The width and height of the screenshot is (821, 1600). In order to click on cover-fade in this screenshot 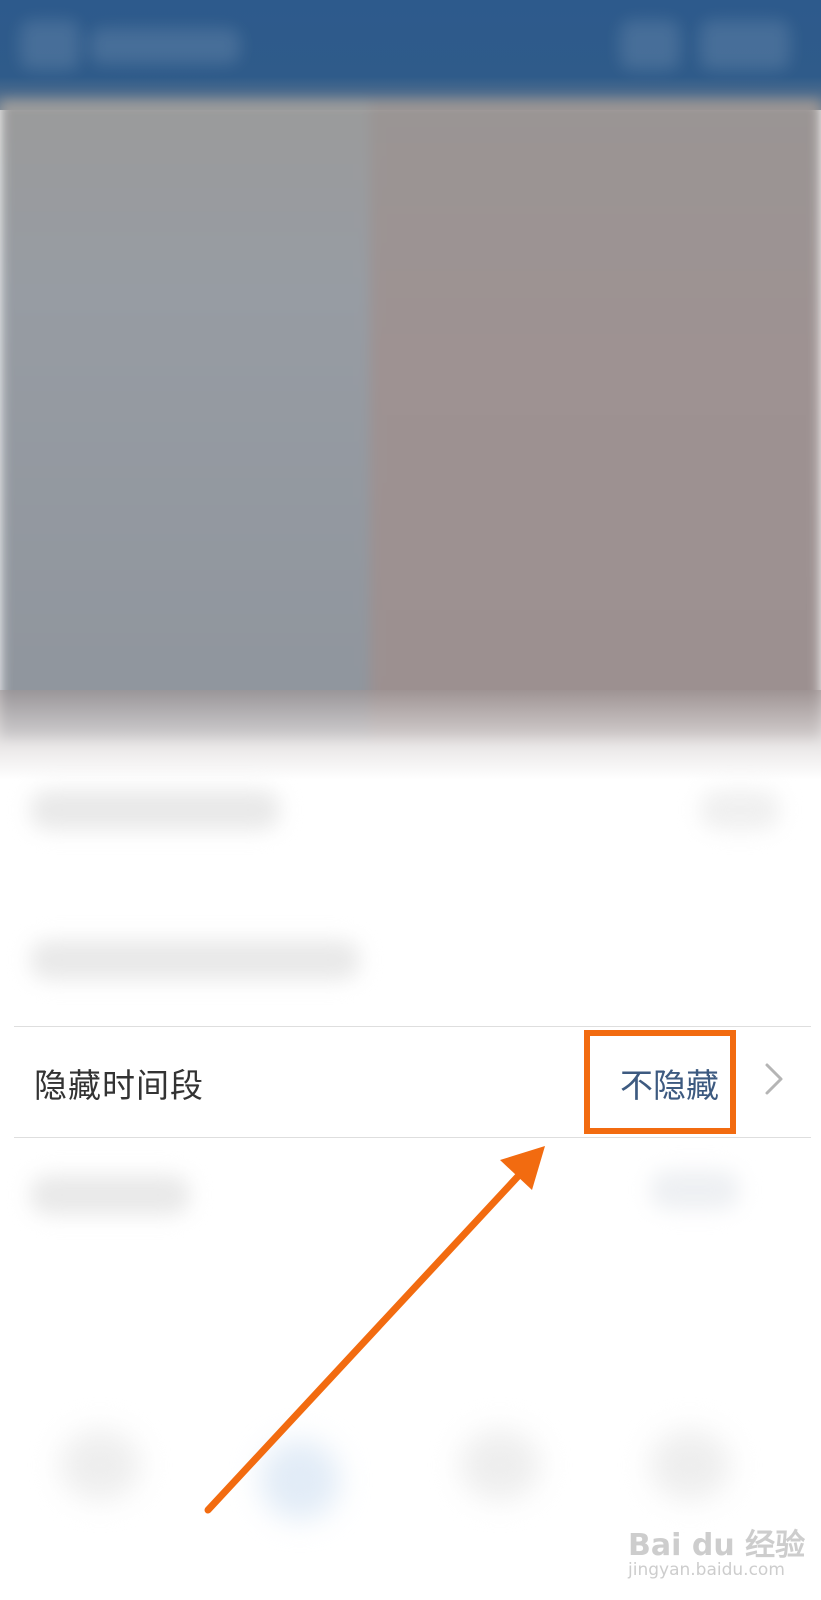, I will do `click(410, 735)`.